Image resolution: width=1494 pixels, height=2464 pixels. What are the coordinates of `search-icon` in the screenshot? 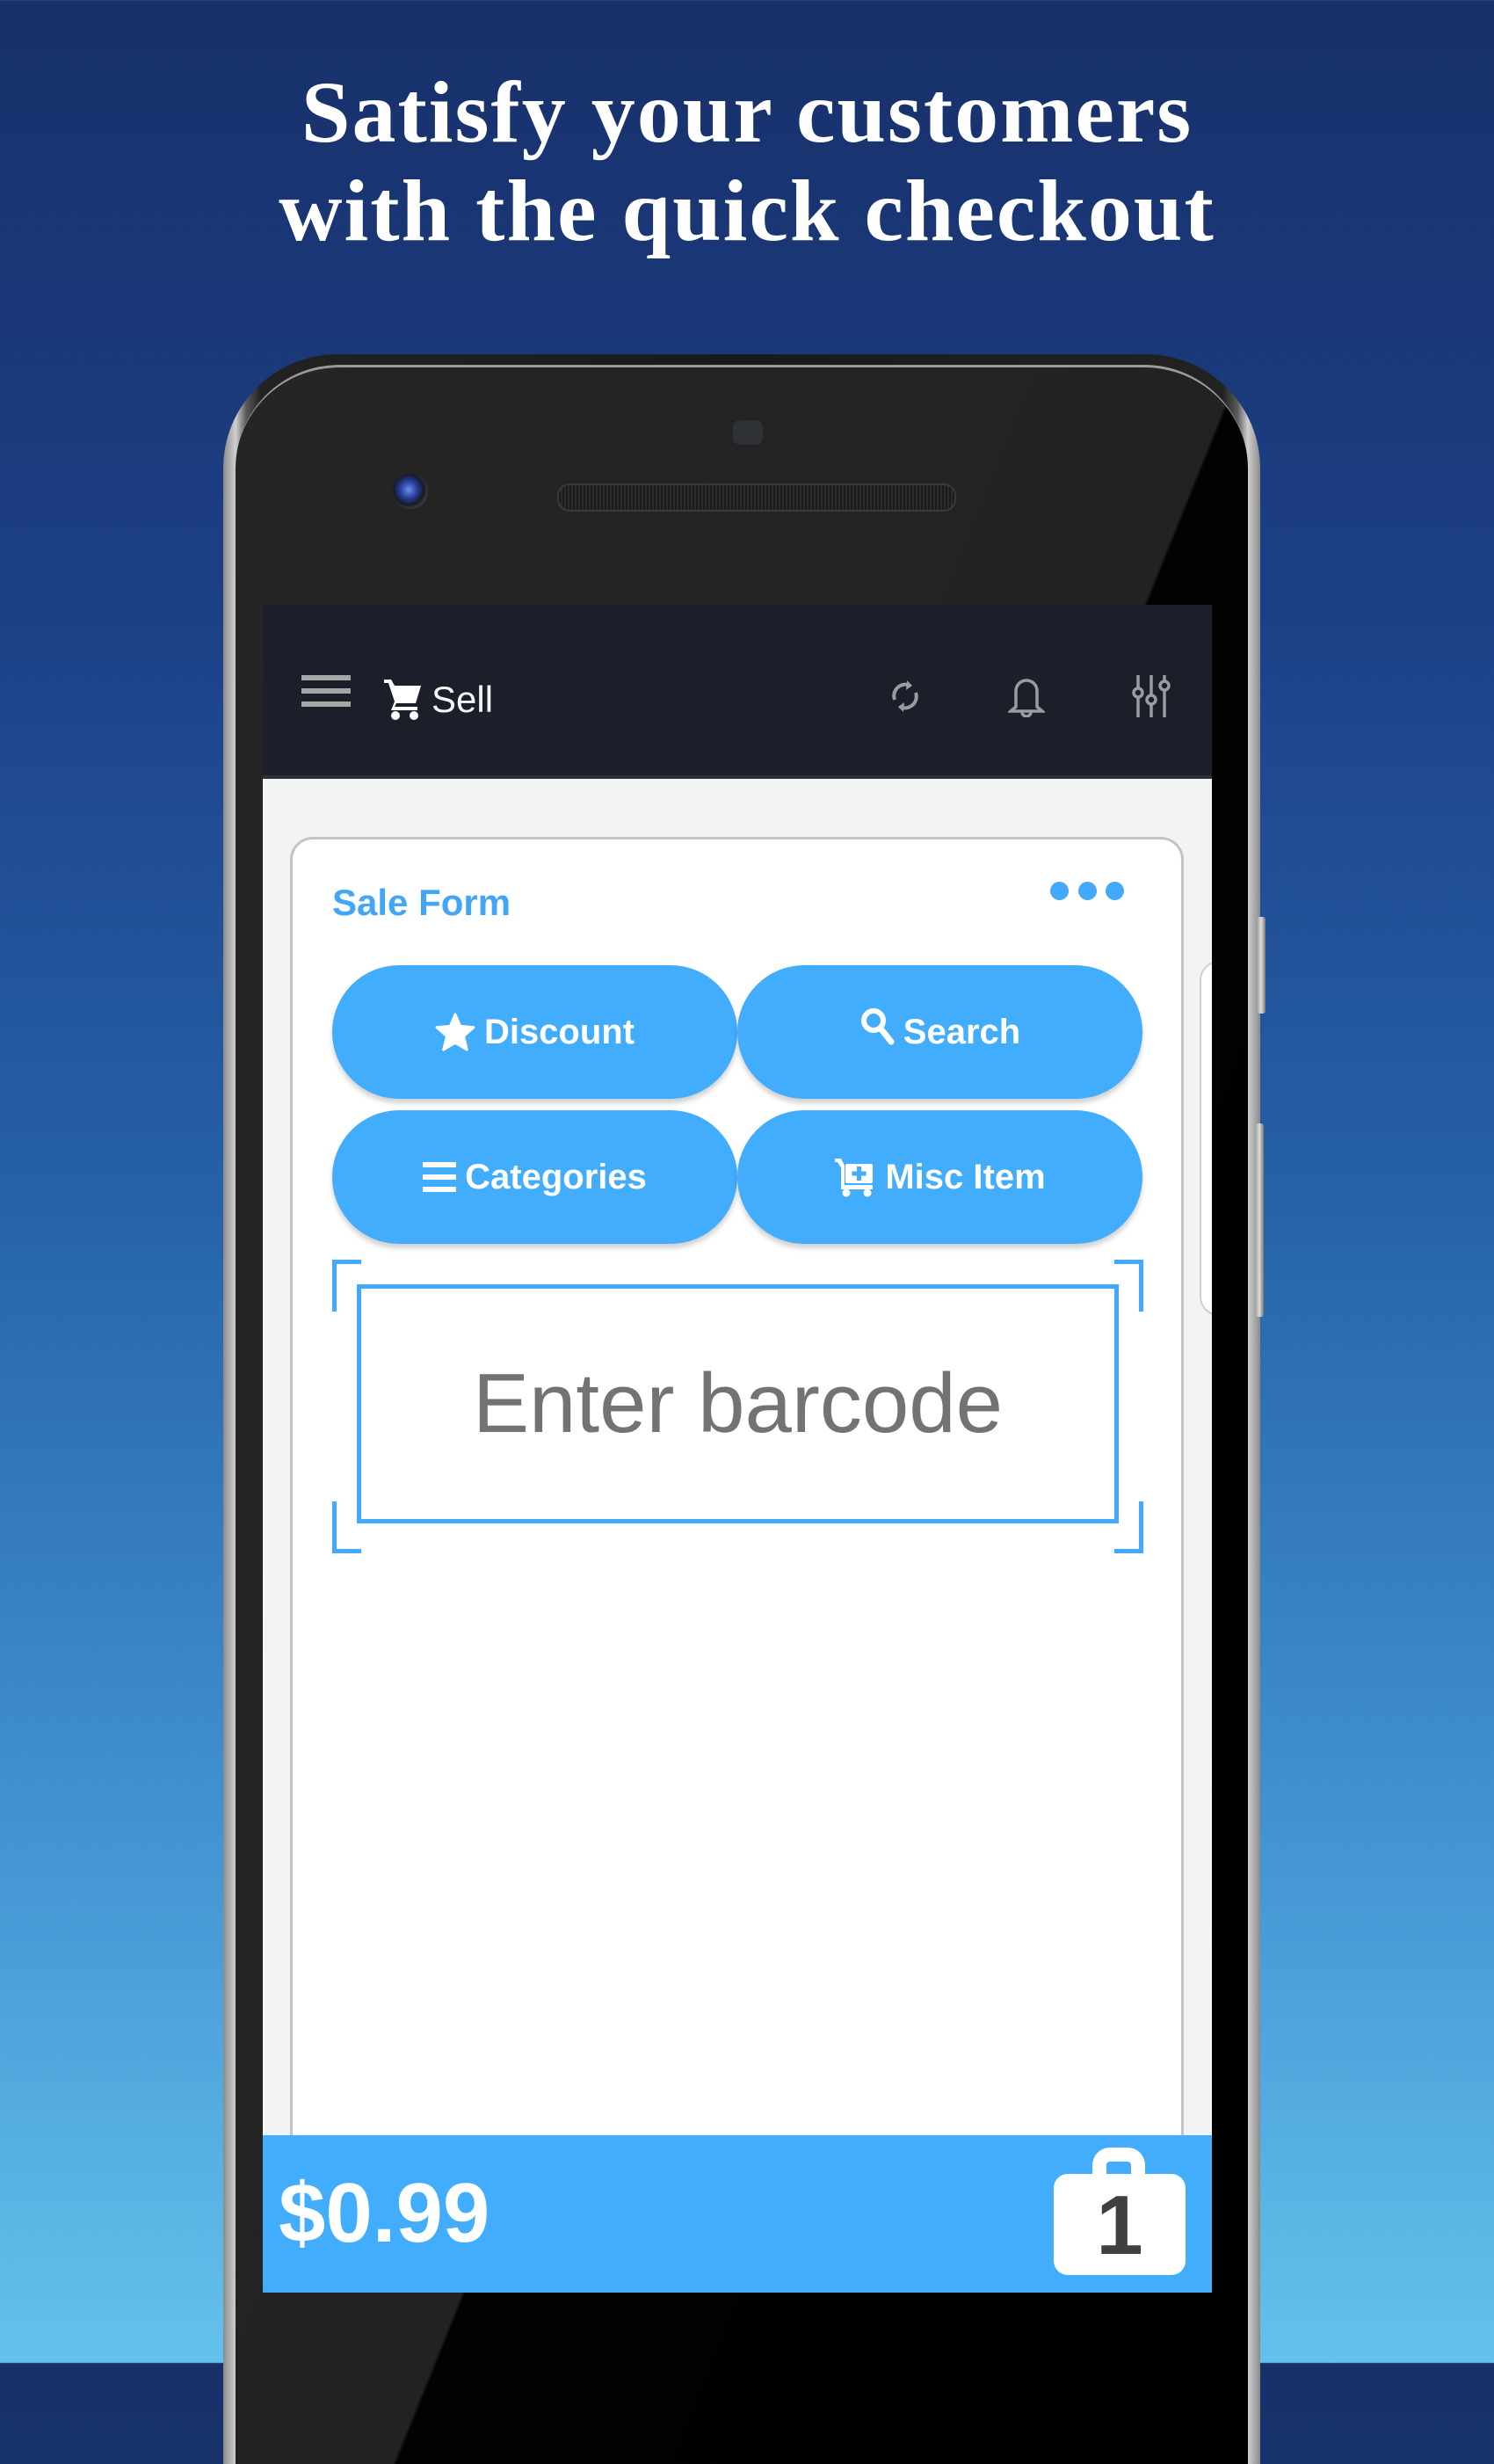 It's located at (877, 1026).